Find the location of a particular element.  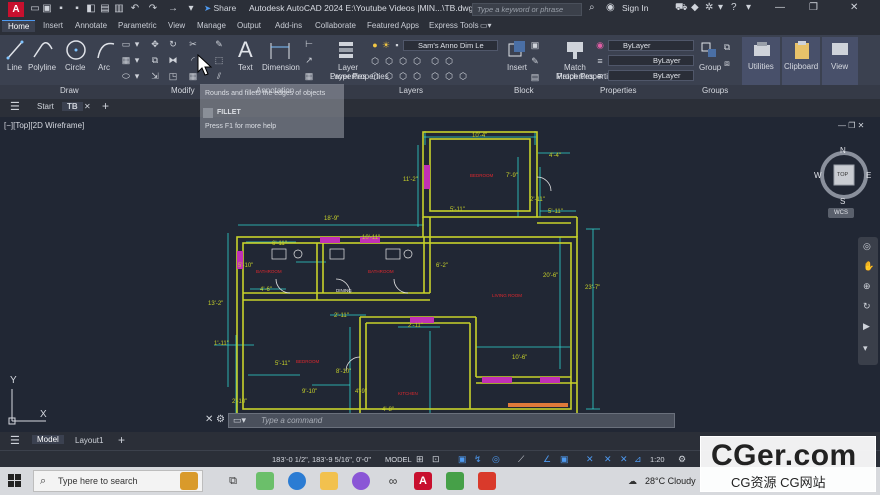

pan-icon: ✋ is located at coordinates (868, 266).